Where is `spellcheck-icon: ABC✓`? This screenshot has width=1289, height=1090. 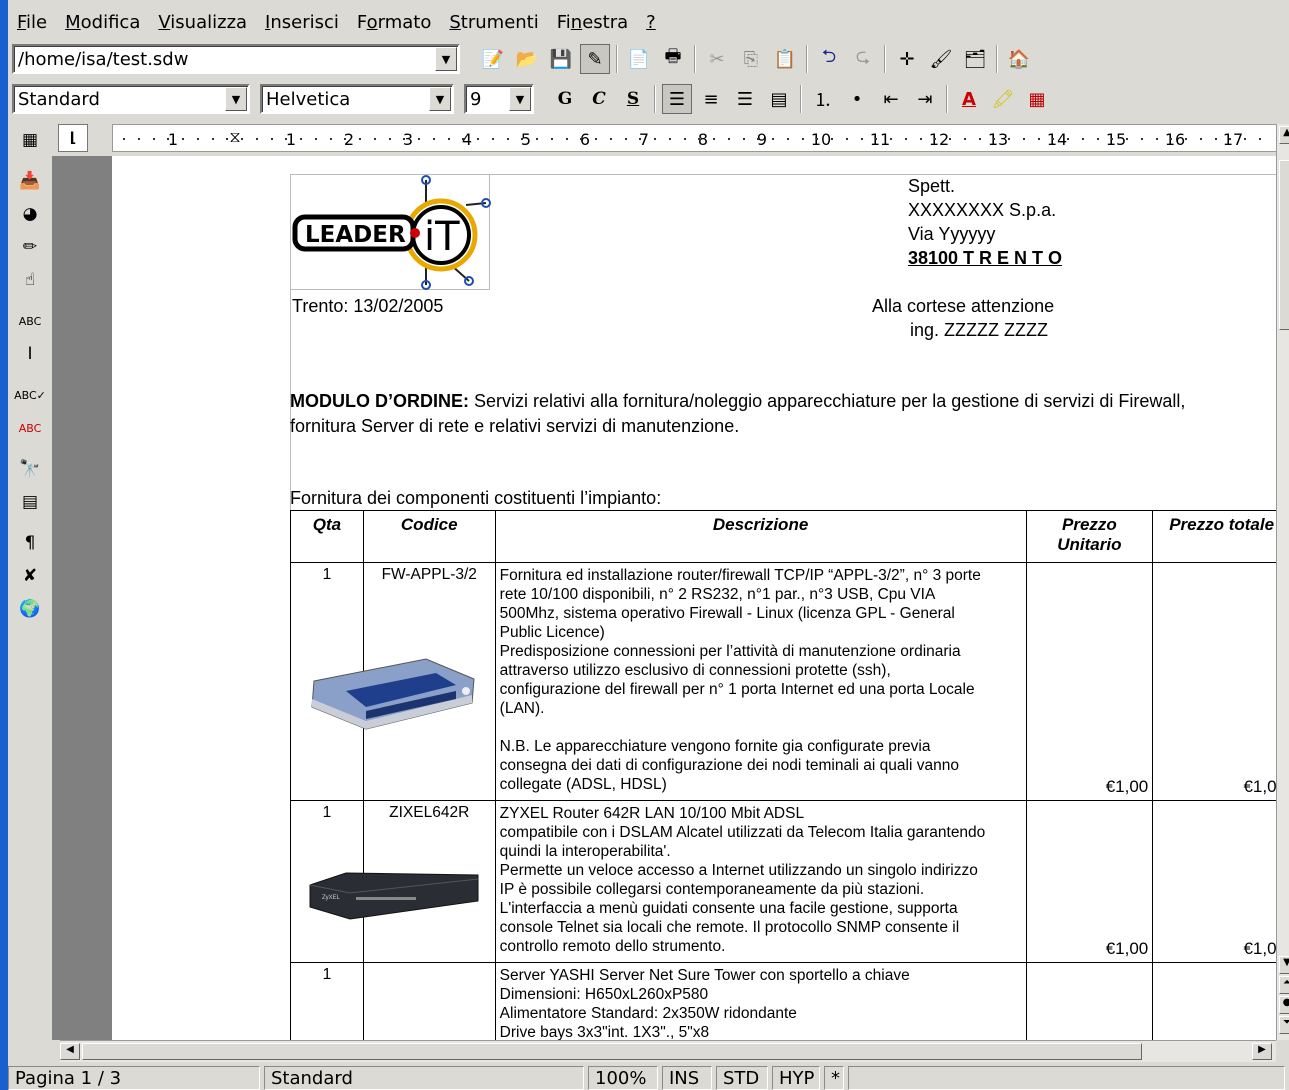 spellcheck-icon: ABC✓ is located at coordinates (30, 395).